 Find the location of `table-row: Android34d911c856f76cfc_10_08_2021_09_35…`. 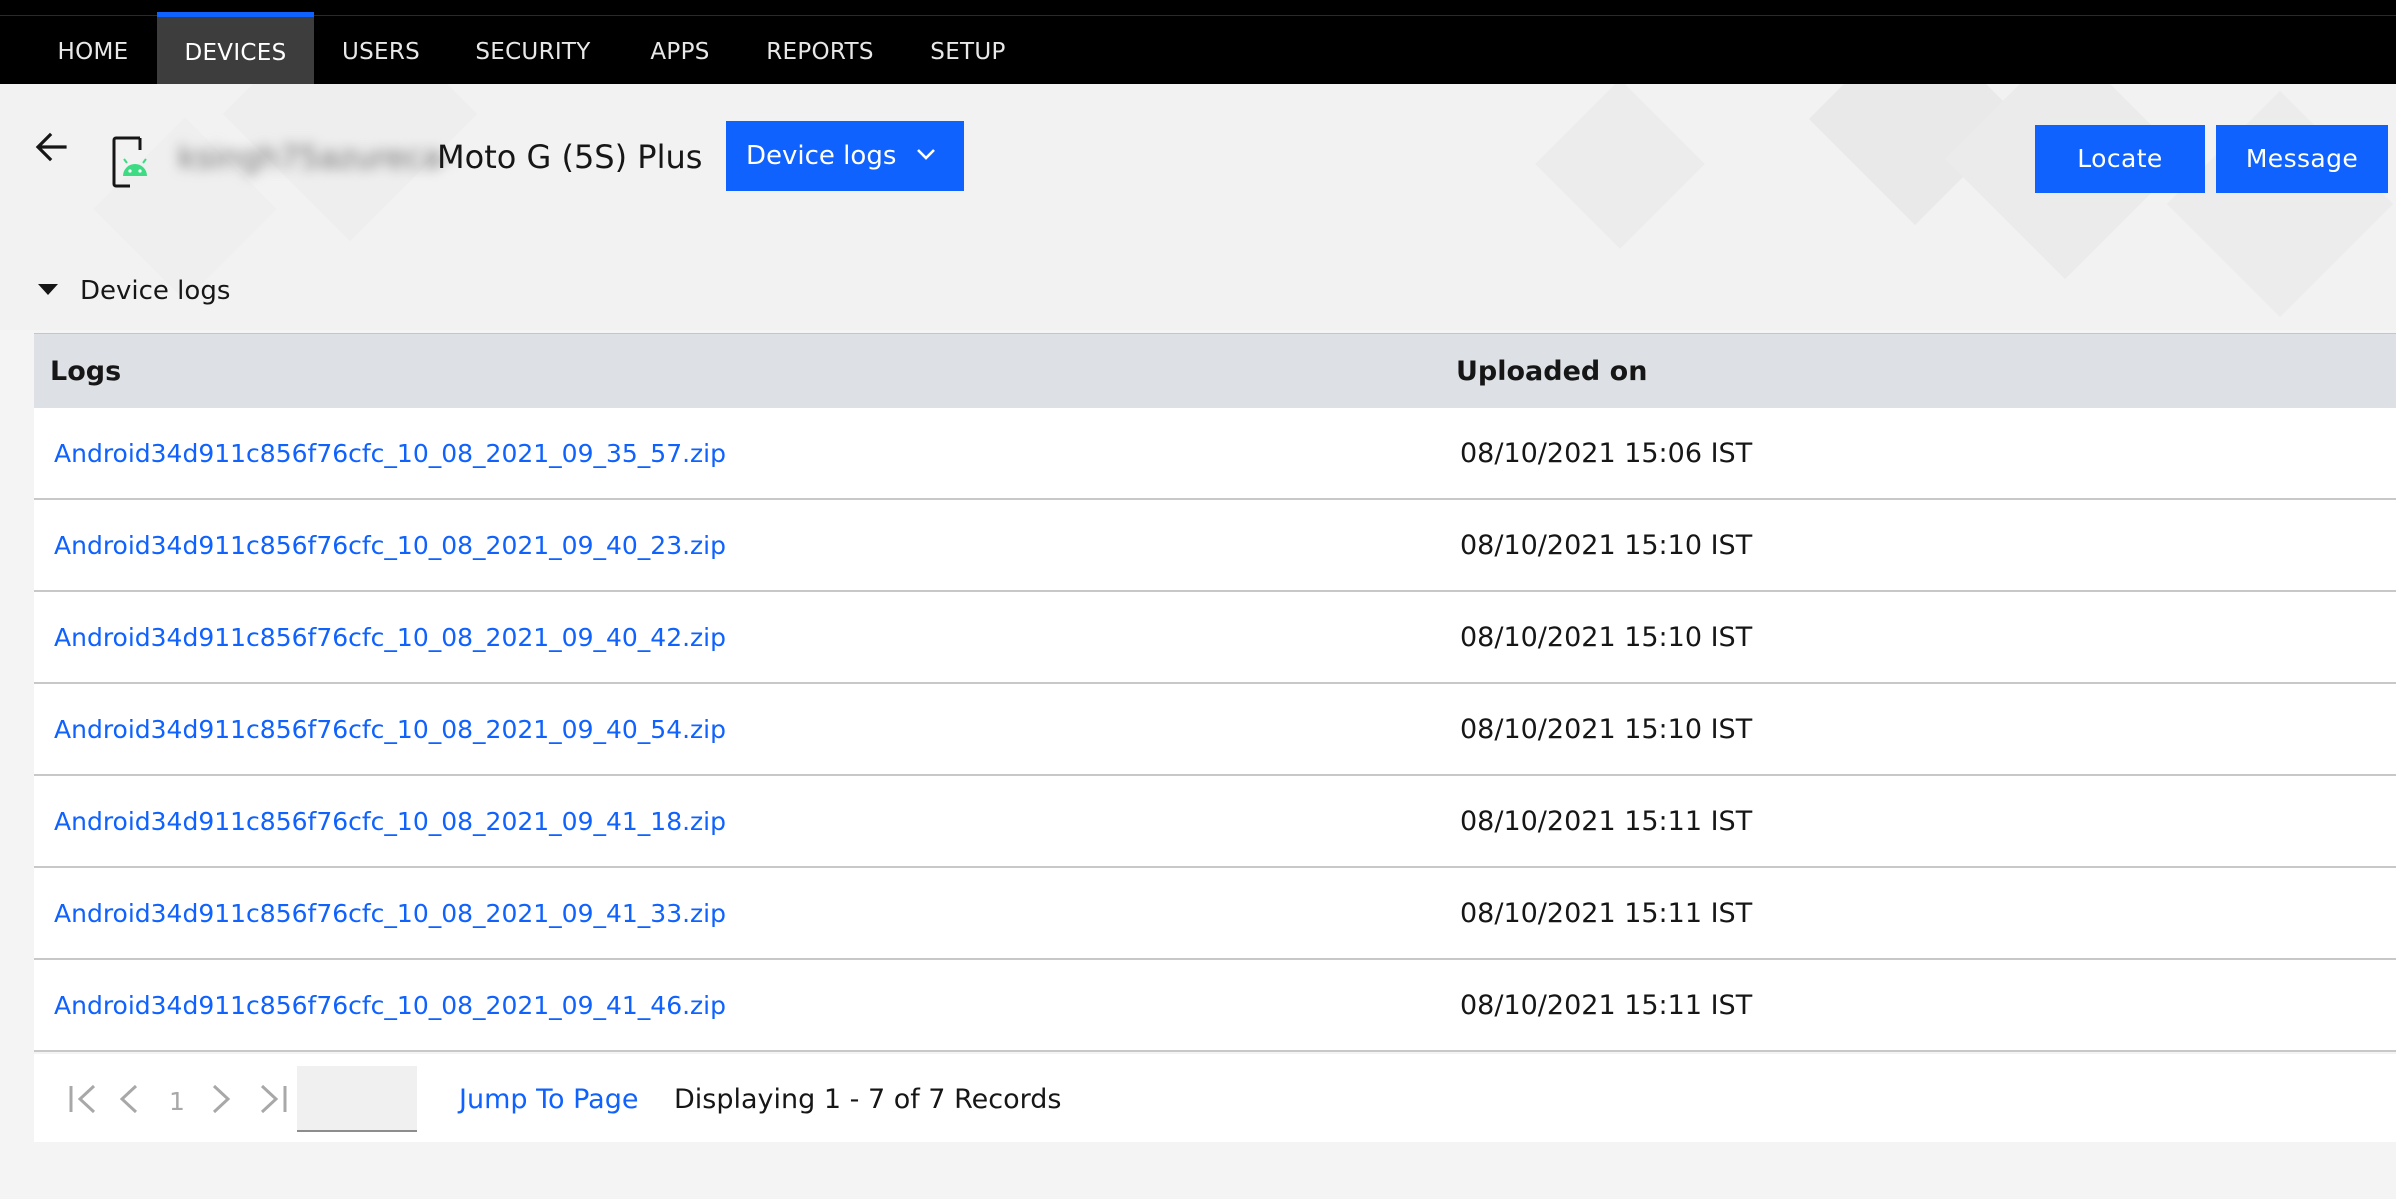

table-row: Android34d911c856f76cfc_10_08_2021_09_35… is located at coordinates (1215, 454).